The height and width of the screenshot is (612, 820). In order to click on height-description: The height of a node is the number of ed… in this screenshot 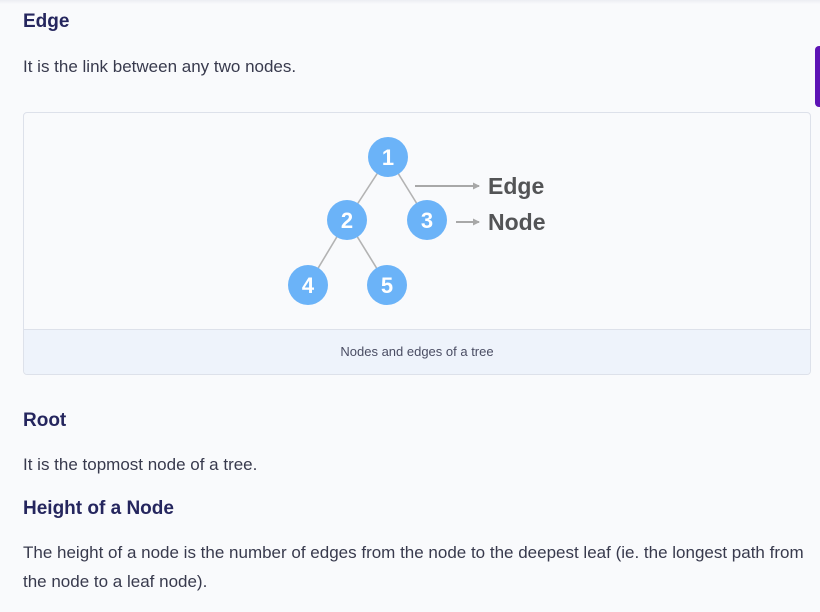, I will do `click(413, 567)`.